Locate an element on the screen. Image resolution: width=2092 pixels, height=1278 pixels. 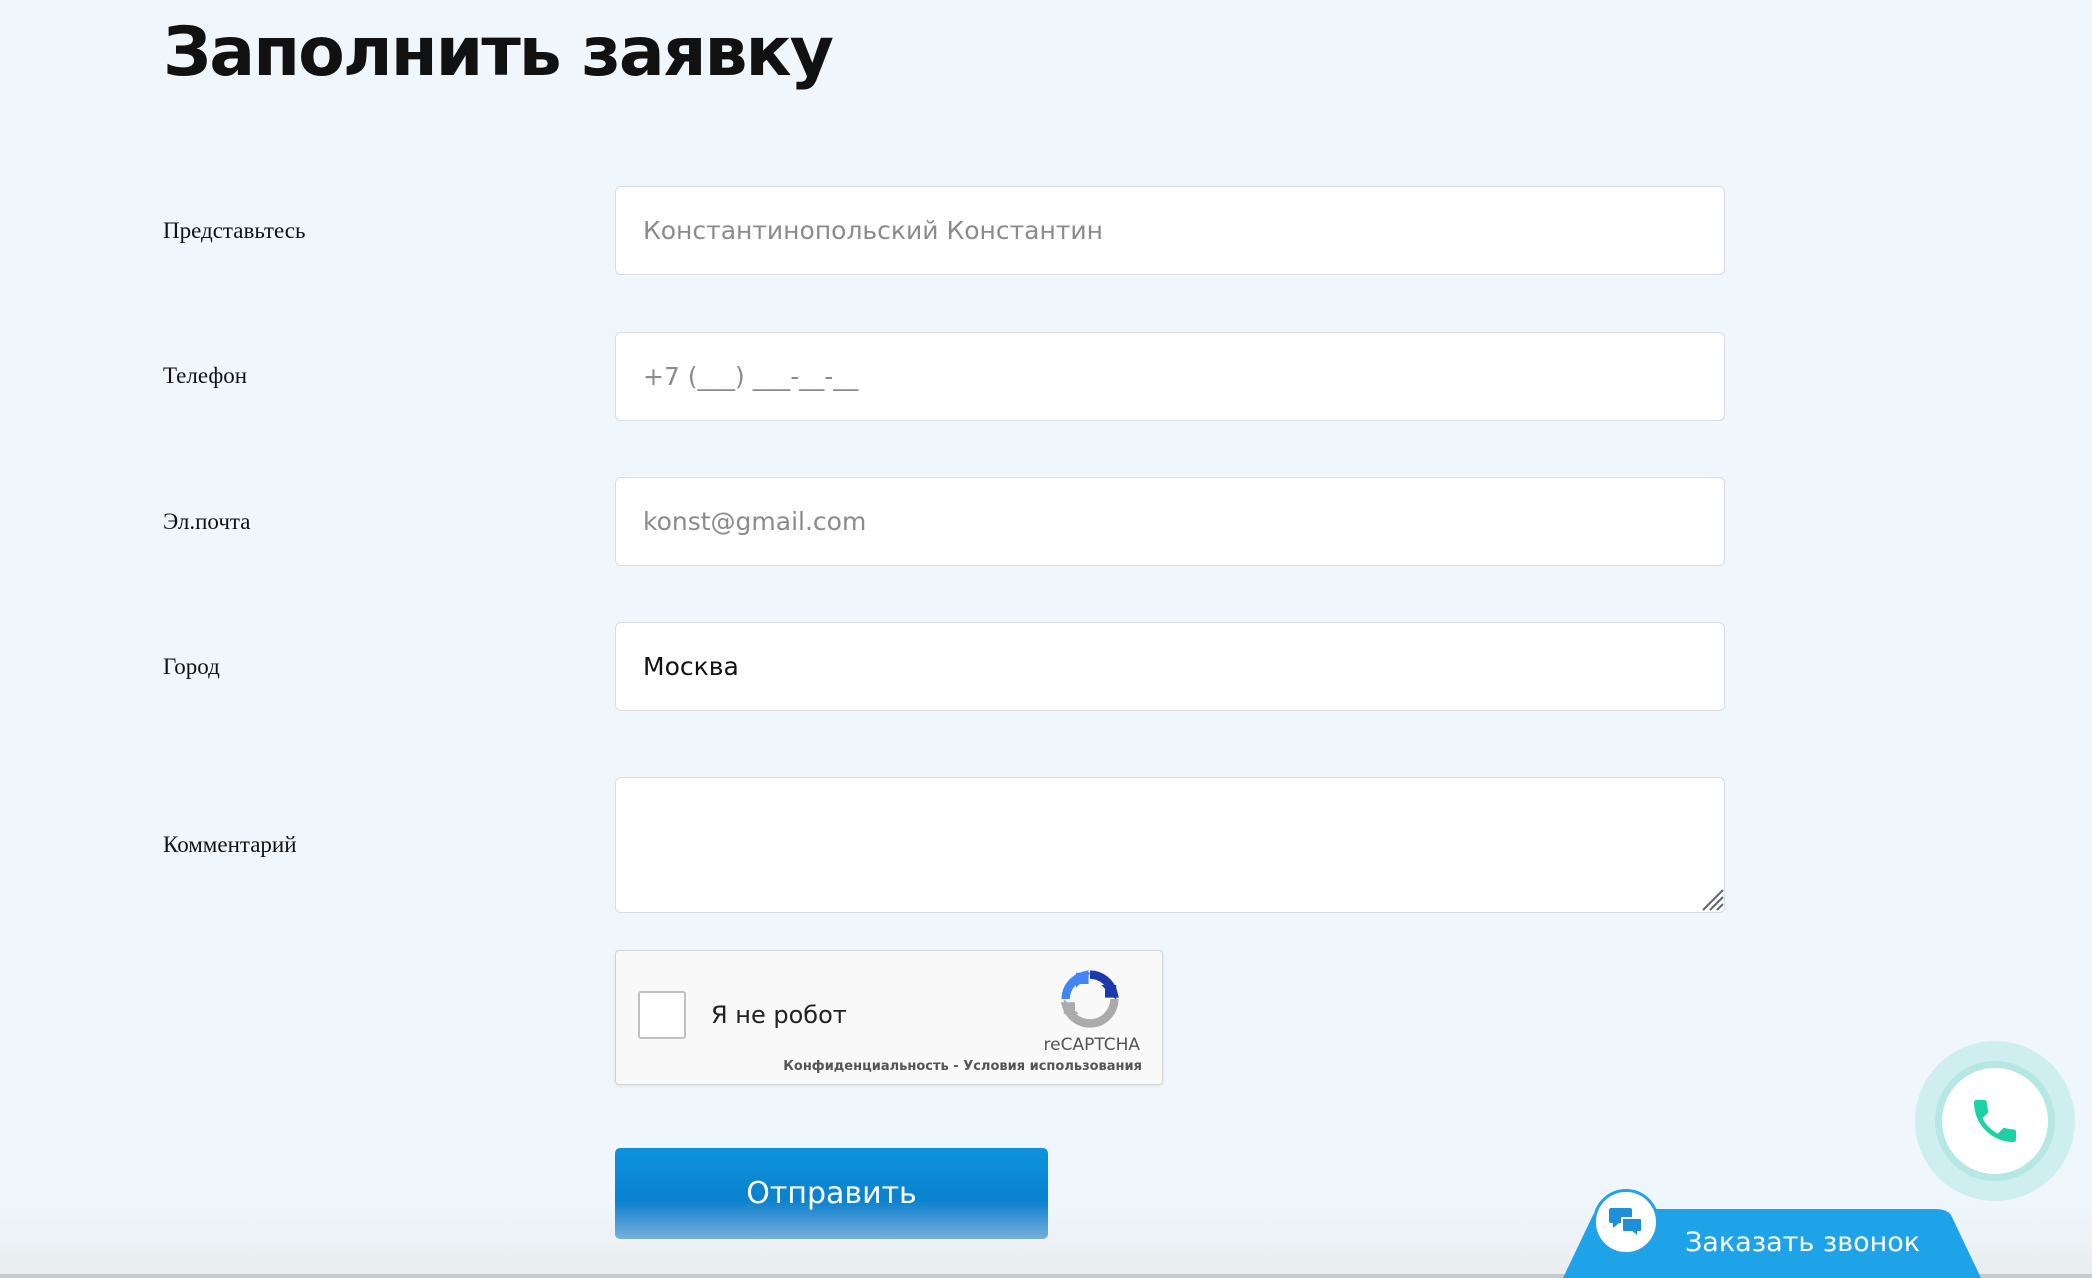
recaptcha-brand: reCAPTCHA is located at coordinates (1092, 1045).